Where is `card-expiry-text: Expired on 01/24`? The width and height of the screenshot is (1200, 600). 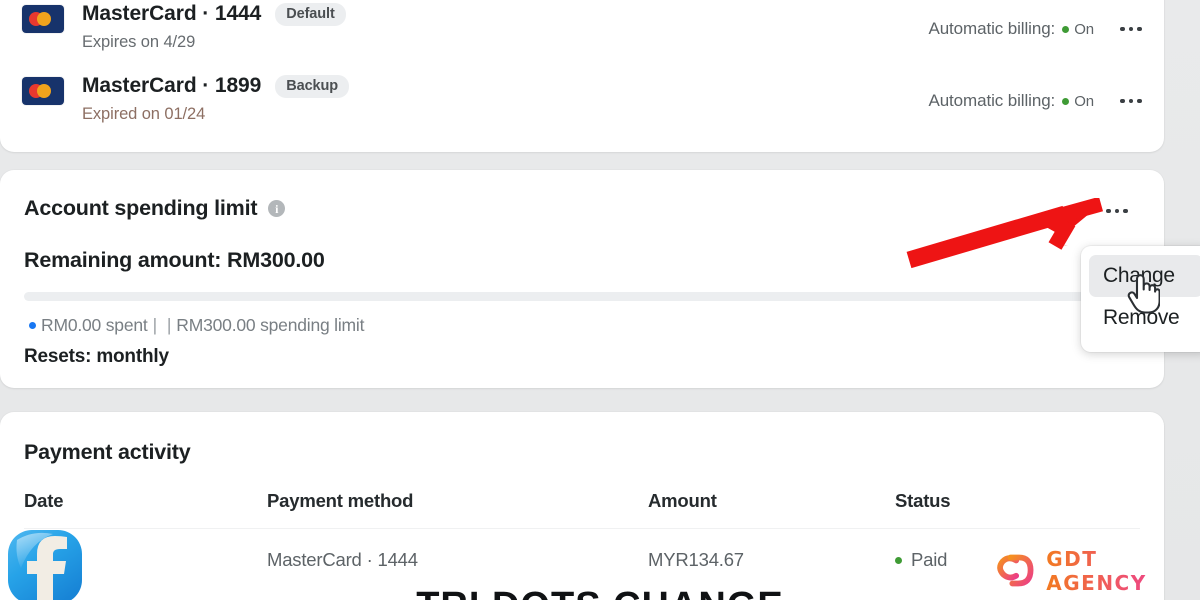
card-expiry-text: Expired on 01/24 is located at coordinates (144, 114).